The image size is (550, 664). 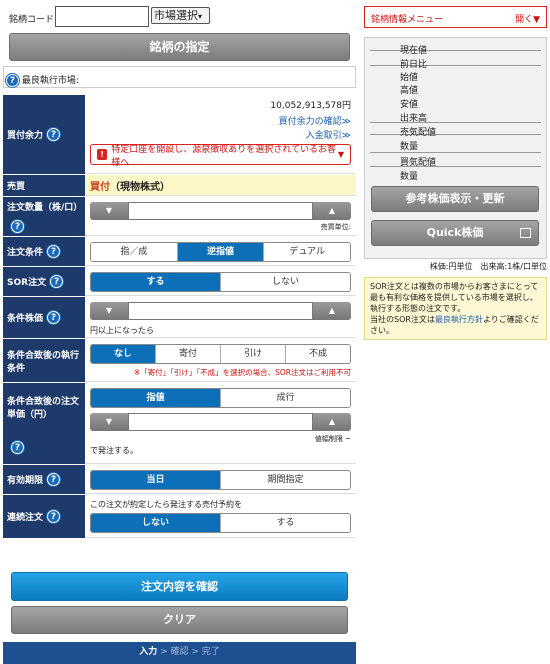 I want to click on best-execution-link: 最良執行方針, so click(x=459, y=319).